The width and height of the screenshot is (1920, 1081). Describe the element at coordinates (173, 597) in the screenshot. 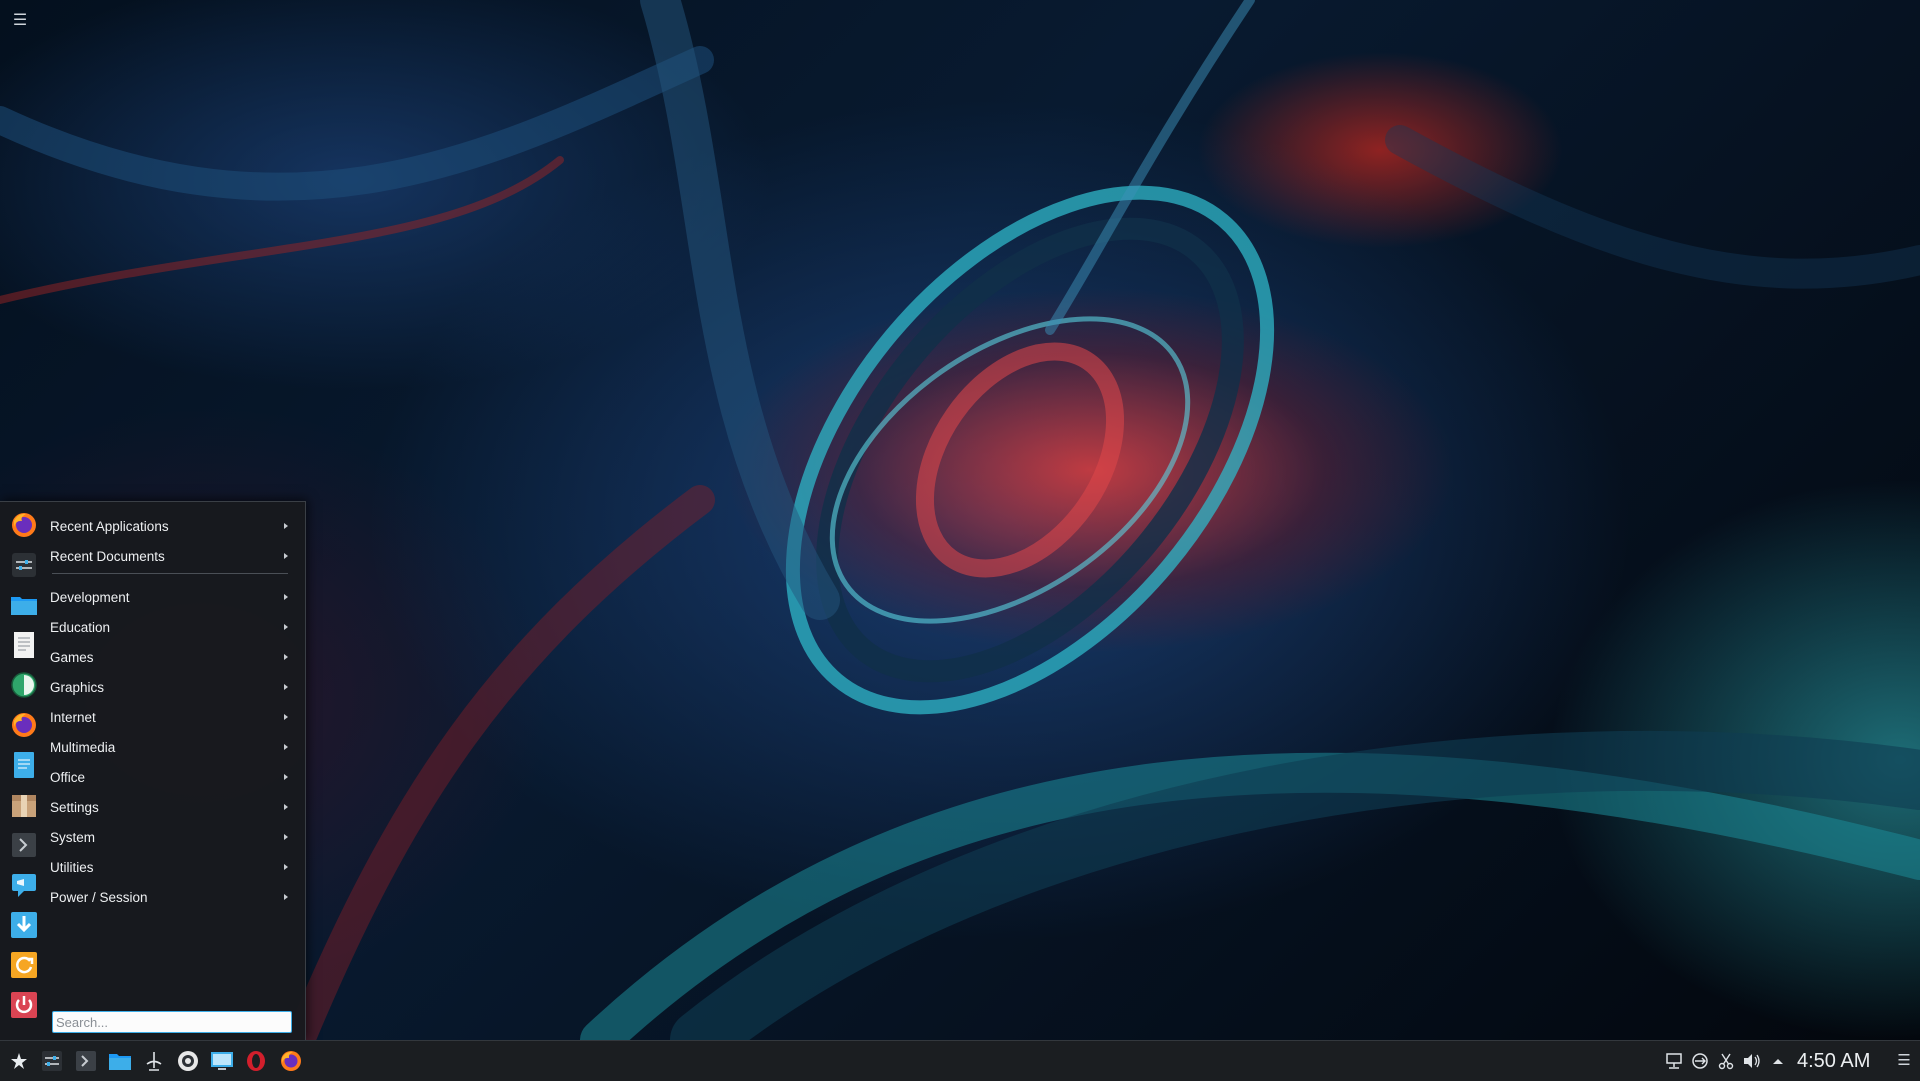

I see `menu-item-development: Development` at that location.